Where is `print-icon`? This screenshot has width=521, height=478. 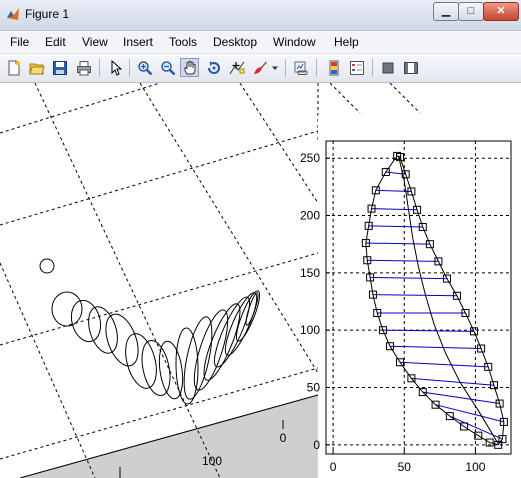 print-icon is located at coordinates (83, 67).